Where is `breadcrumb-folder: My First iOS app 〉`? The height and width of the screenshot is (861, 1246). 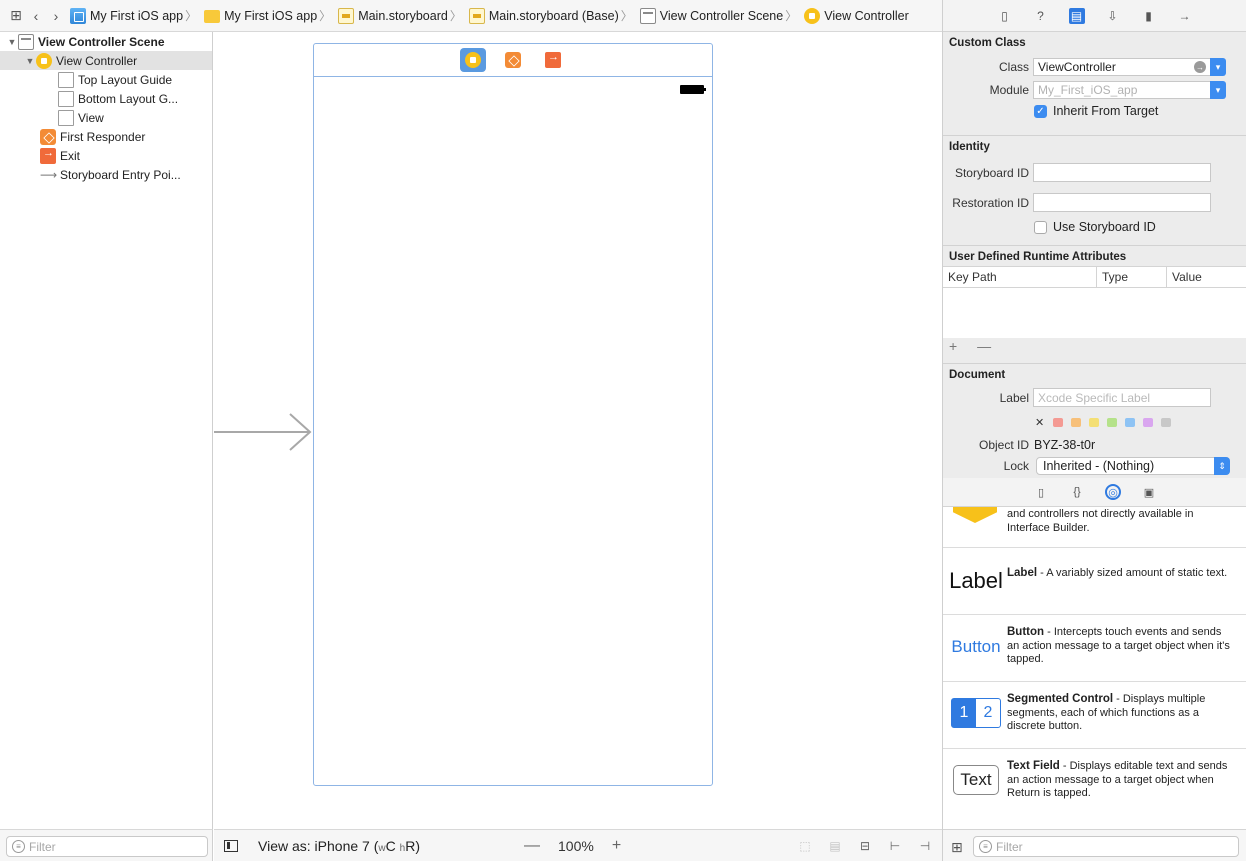 breadcrumb-folder: My First iOS app 〉 is located at coordinates (269, 15).